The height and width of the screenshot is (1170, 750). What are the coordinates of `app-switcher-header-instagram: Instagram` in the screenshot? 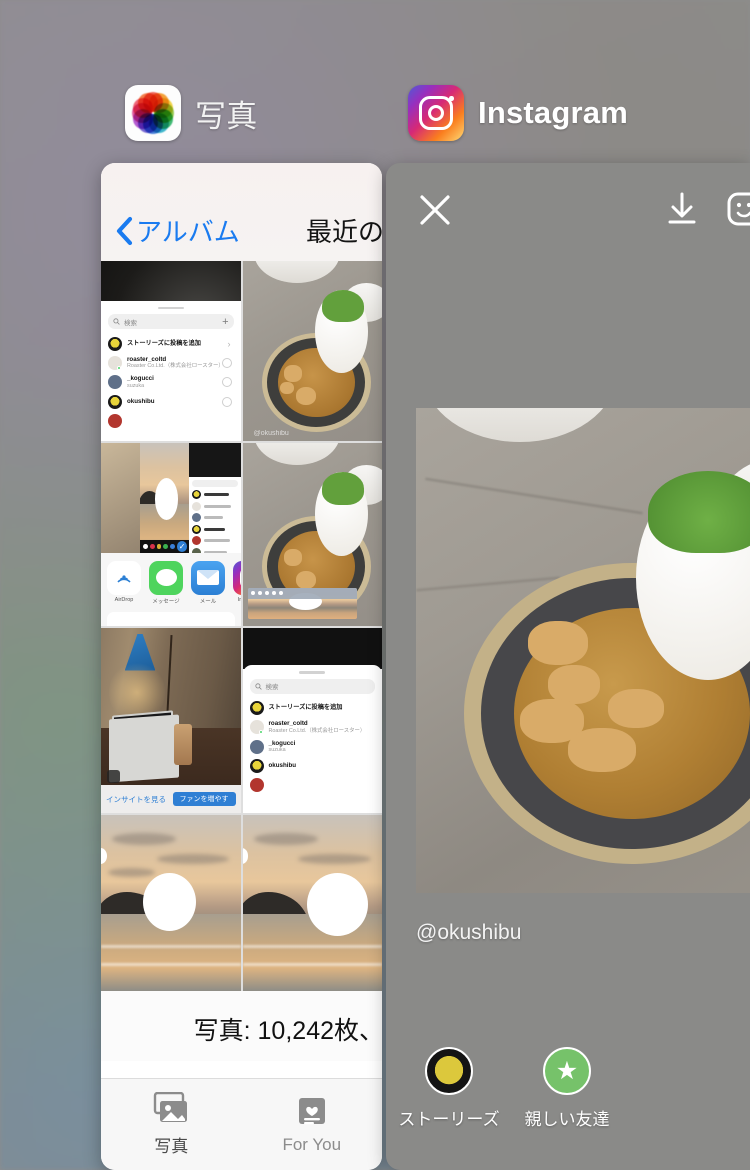 It's located at (518, 113).